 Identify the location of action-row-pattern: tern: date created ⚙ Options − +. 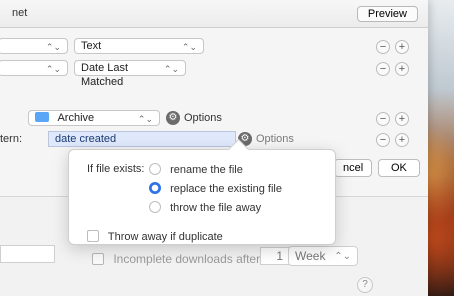
(214, 140).